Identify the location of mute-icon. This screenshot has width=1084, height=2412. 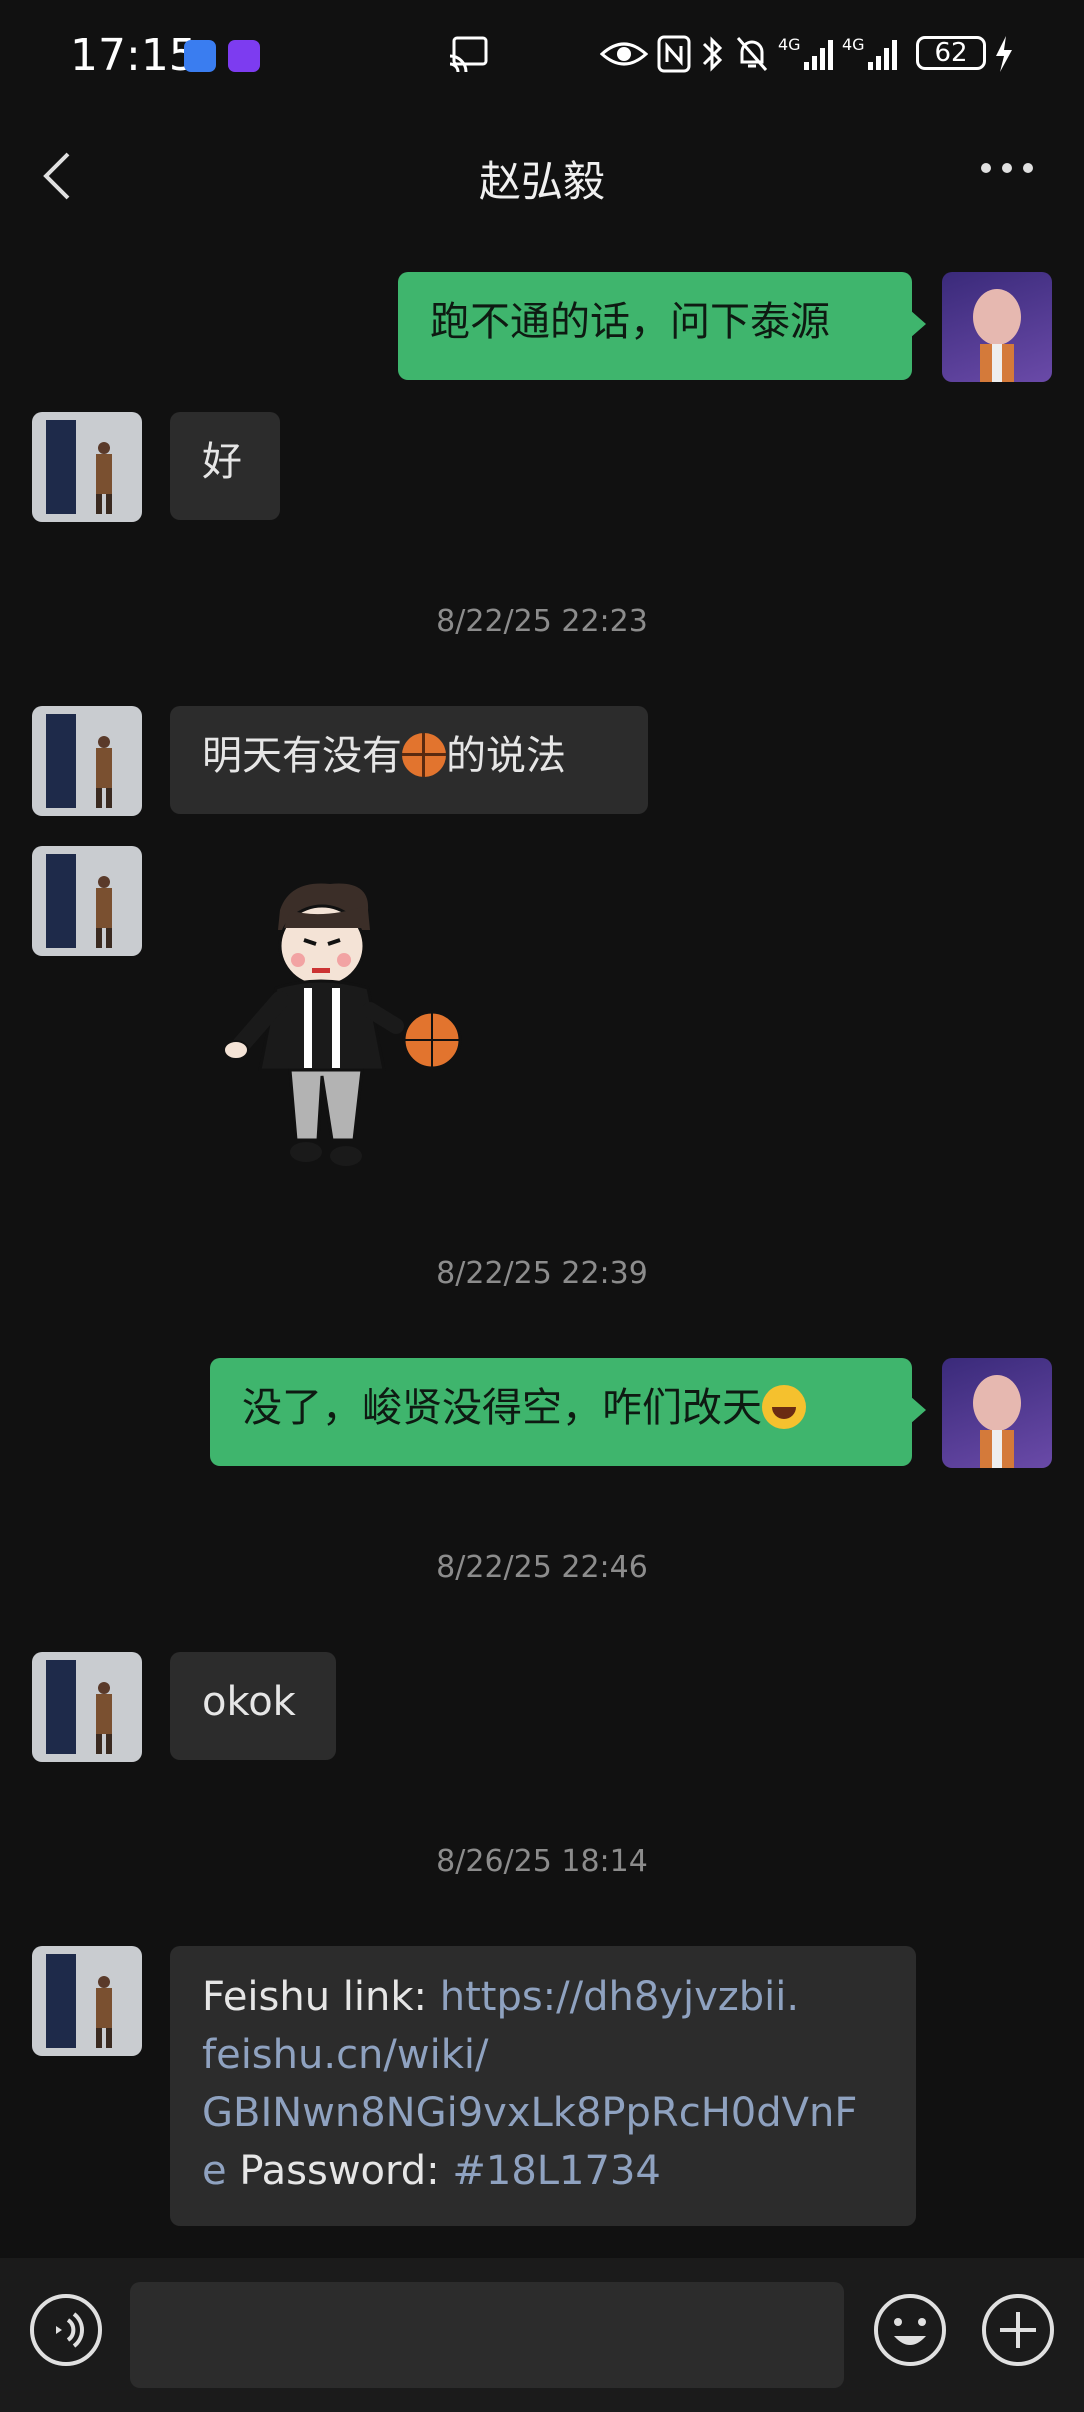
(752, 54).